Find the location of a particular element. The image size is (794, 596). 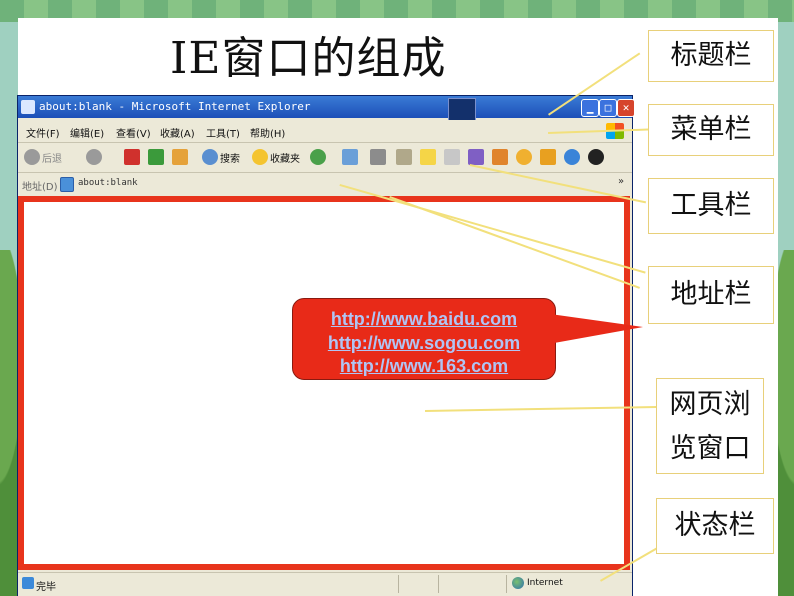

menu-help: 帮助(H) is located at coordinates (267, 132).